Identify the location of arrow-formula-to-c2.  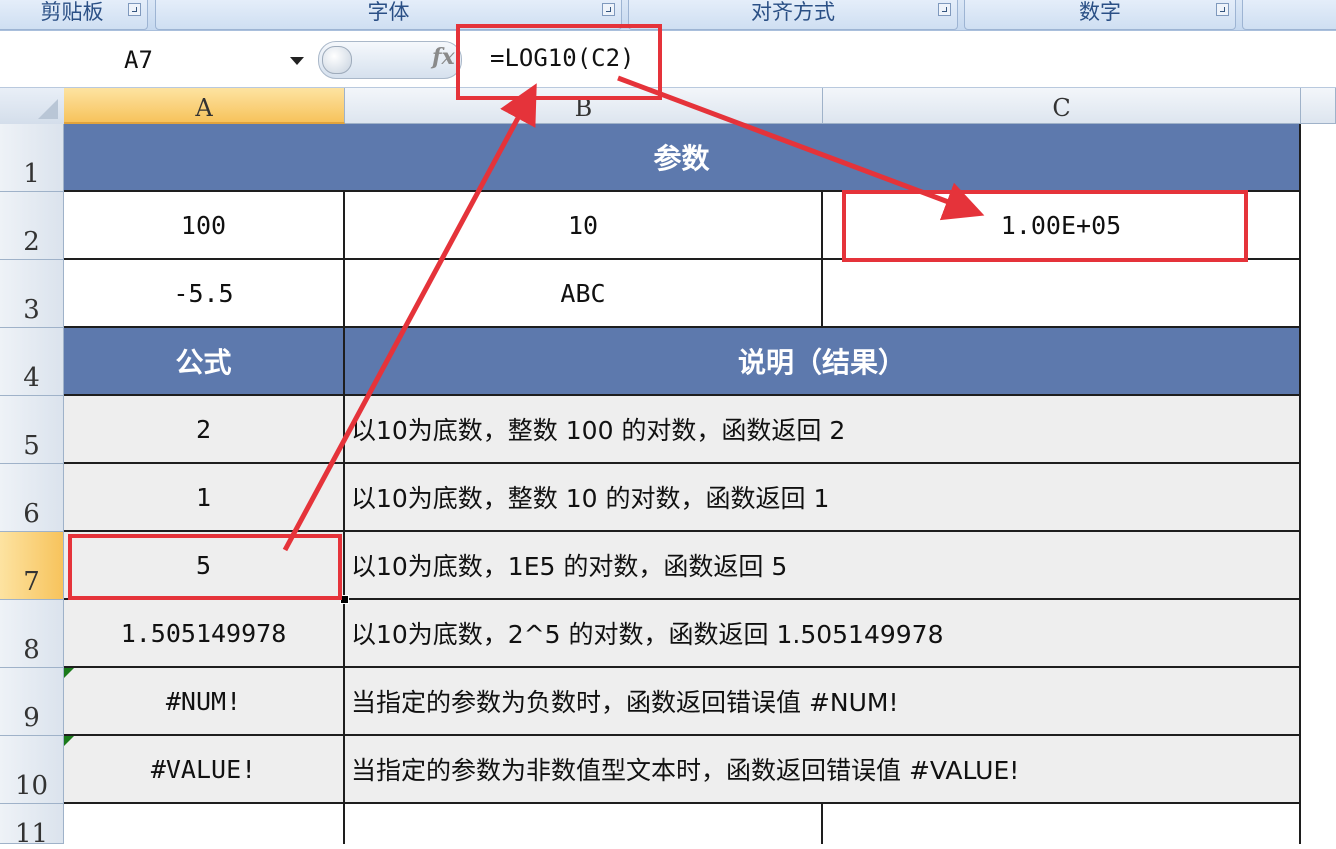
(801, 148).